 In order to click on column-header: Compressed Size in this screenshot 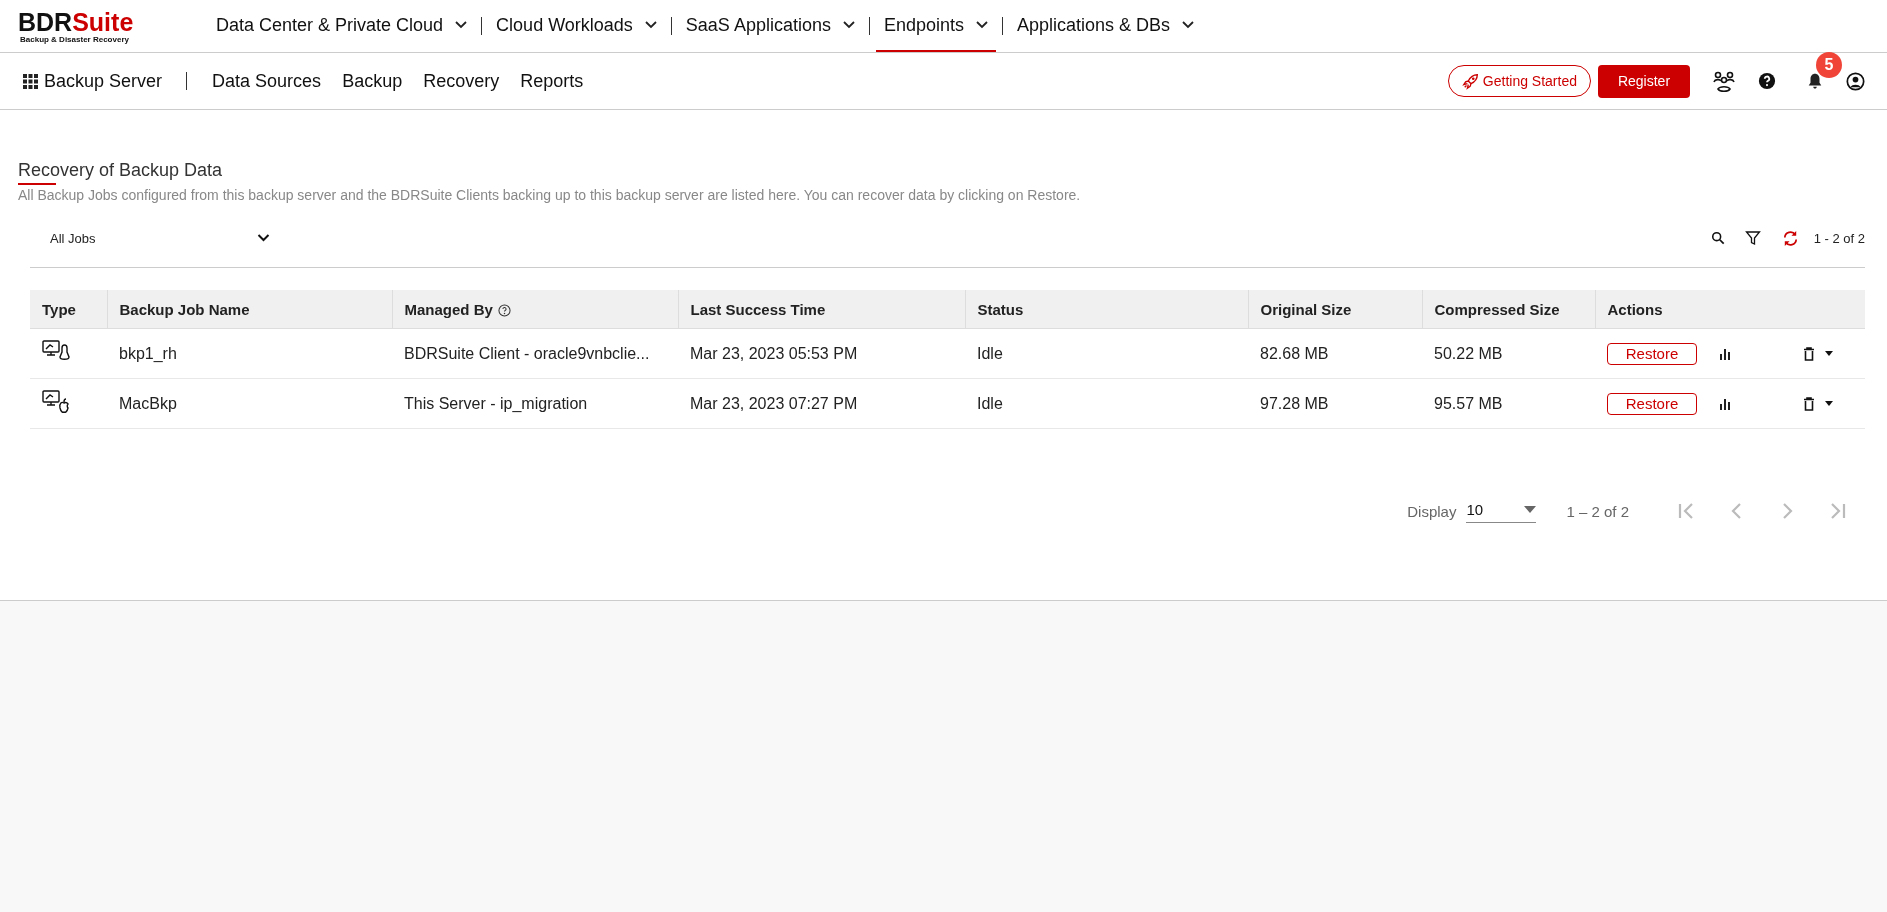, I will do `click(1508, 309)`.